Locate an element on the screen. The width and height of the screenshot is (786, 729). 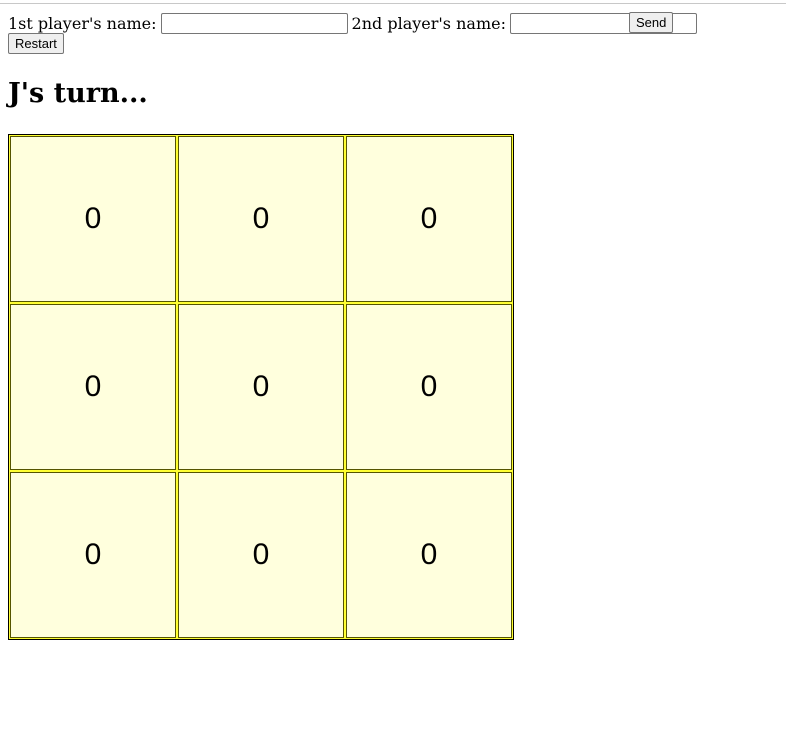
send-button: Send is located at coordinates (651, 22).